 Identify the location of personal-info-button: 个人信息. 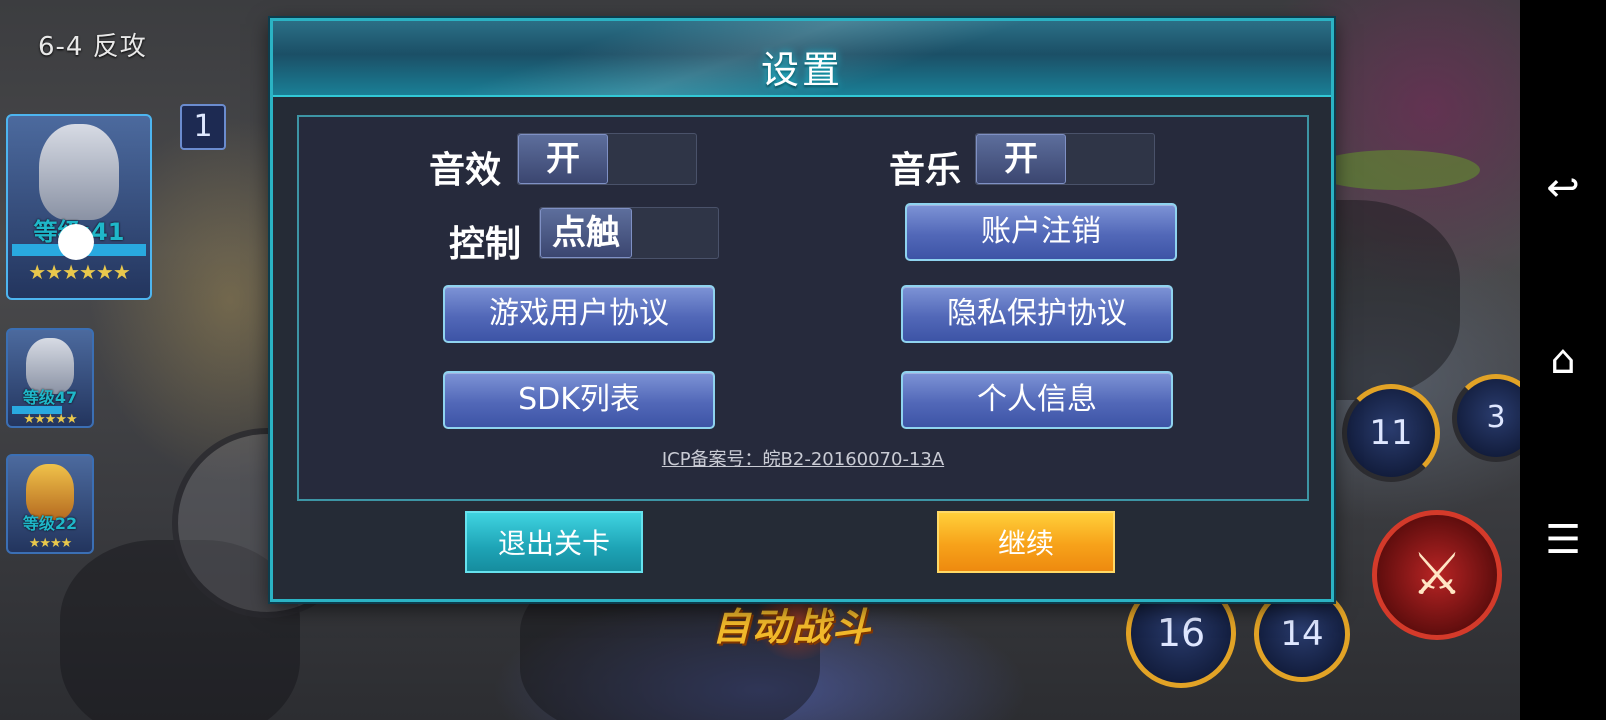
(1037, 400).